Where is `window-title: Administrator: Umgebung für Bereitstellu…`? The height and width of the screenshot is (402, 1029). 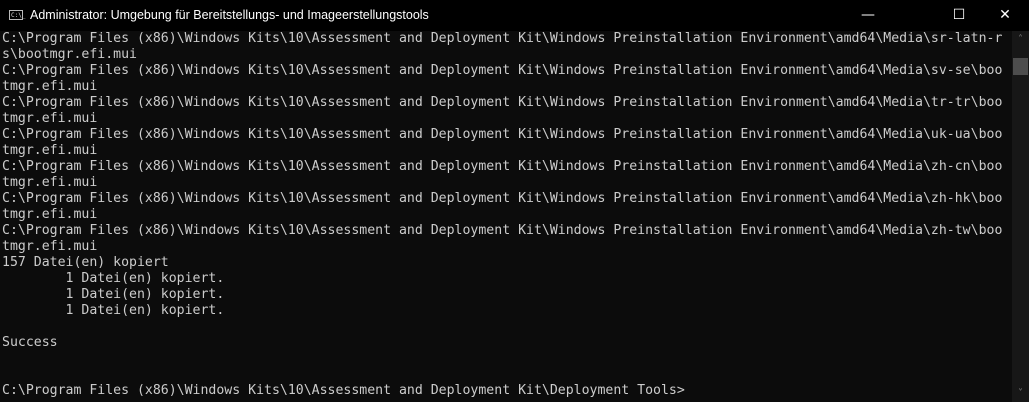
window-title: Administrator: Umgebung für Bereitstellu… is located at coordinates (229, 15).